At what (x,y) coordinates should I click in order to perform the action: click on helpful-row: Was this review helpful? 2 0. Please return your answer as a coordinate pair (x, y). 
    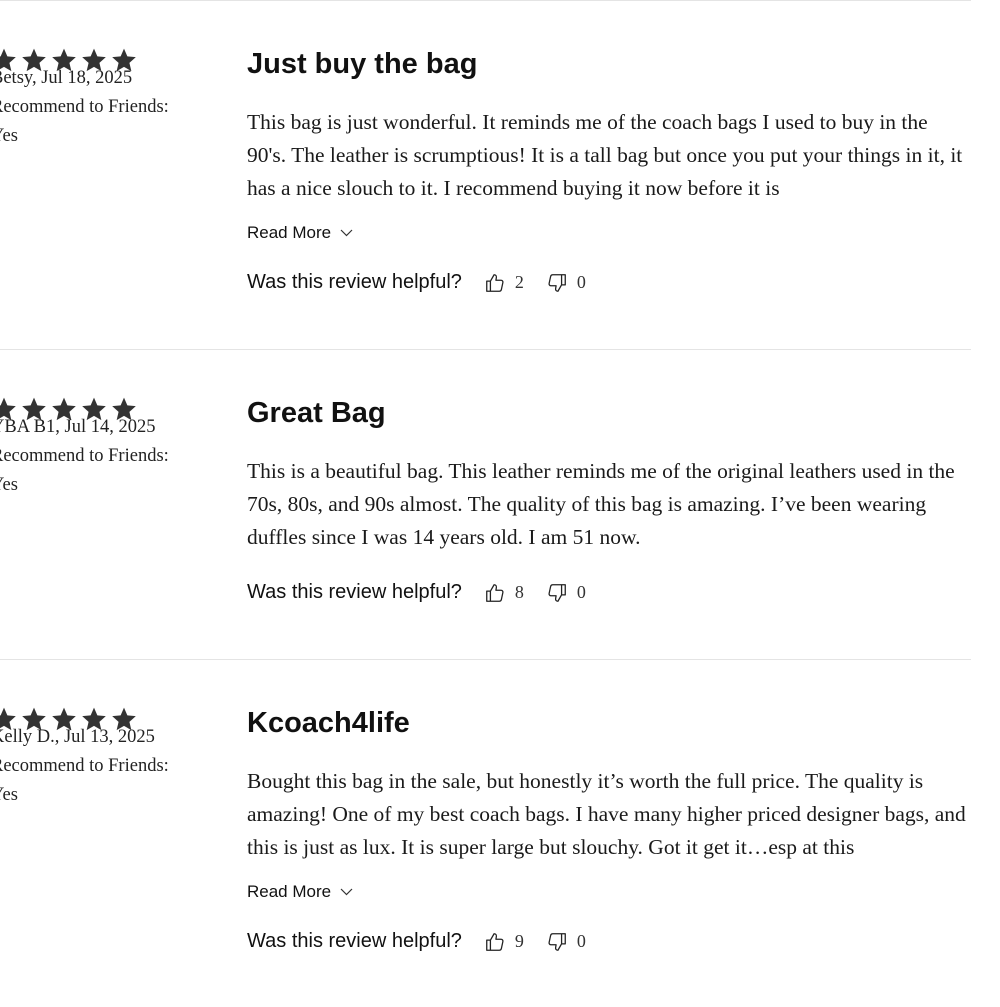
    Looking at the image, I should click on (427, 282).